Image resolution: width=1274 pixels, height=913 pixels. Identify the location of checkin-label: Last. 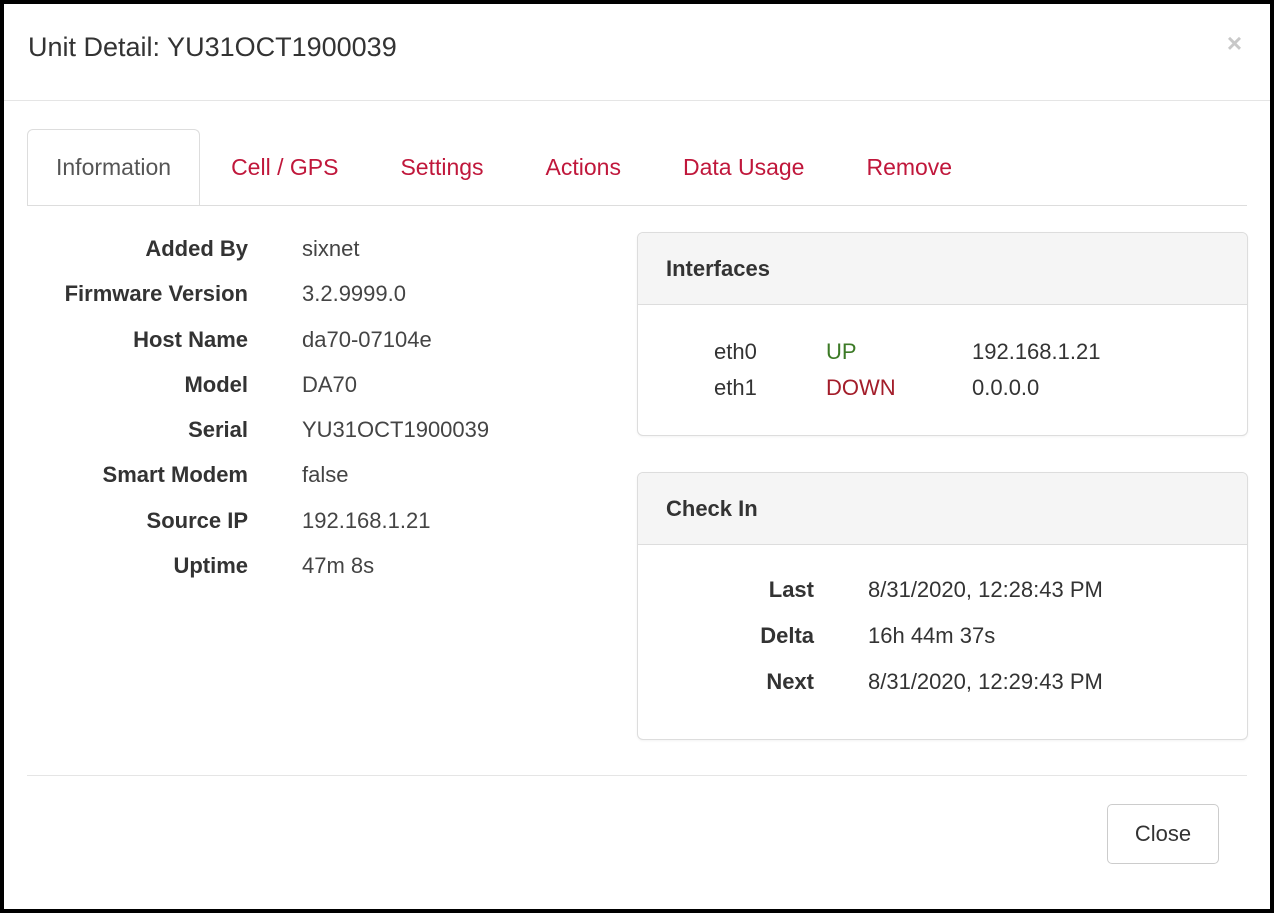
(791, 589).